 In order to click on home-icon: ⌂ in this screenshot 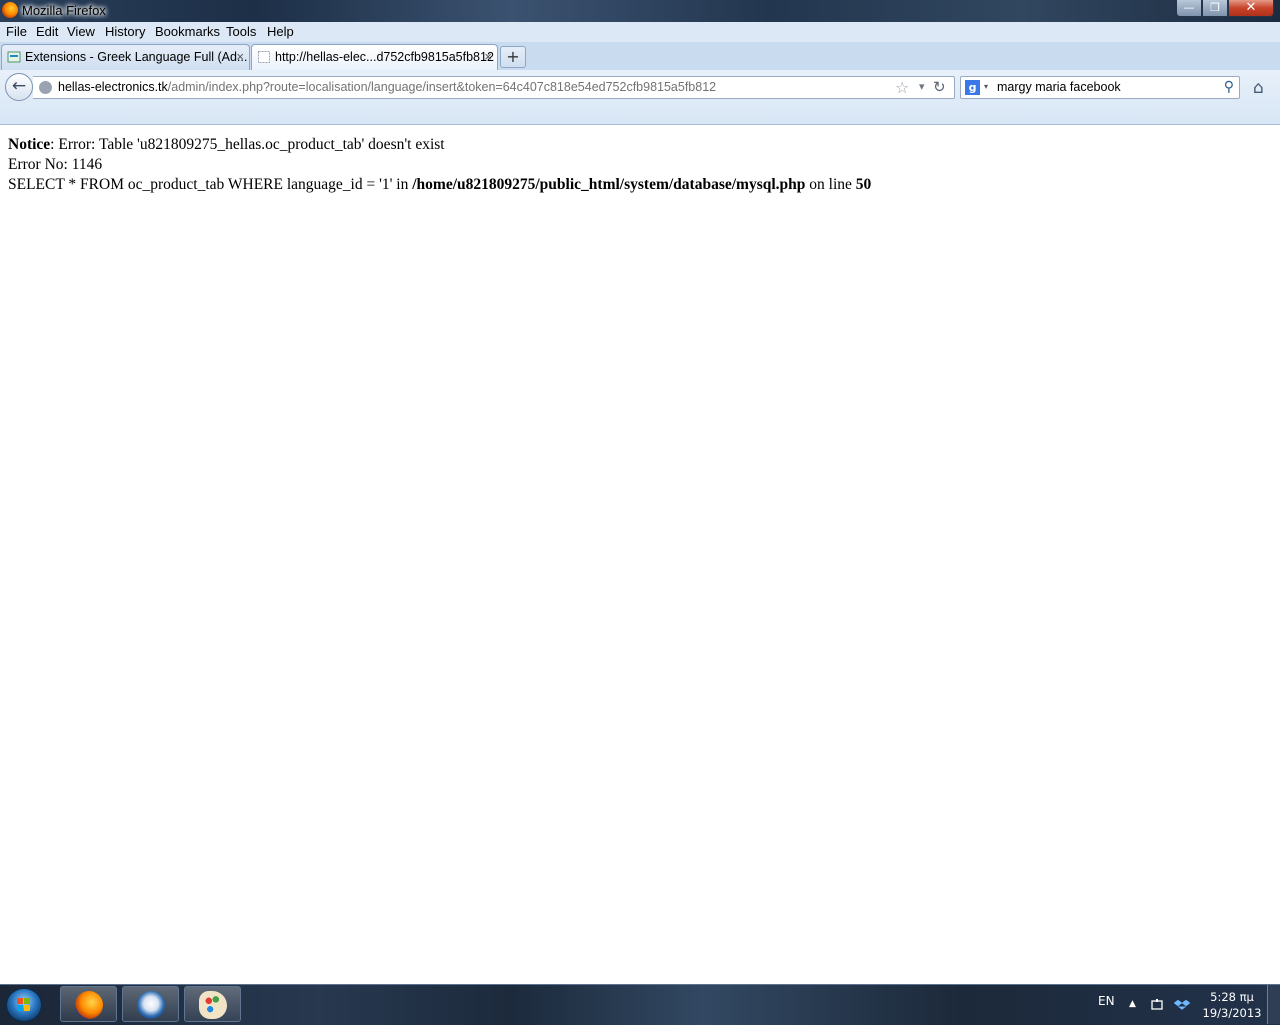, I will do `click(1262, 88)`.